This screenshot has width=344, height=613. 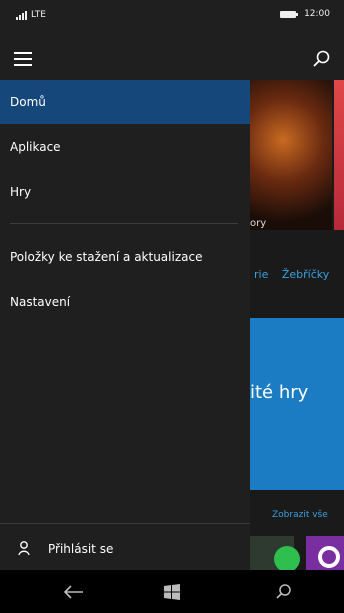 What do you see at coordinates (23, 59) in the screenshot?
I see `hamburger-icon` at bounding box center [23, 59].